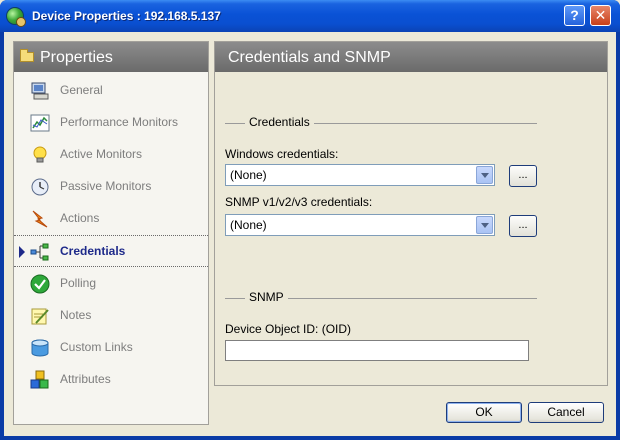  I want to click on nav-item-passive-monitors: Passive Monitors, so click(111, 187).